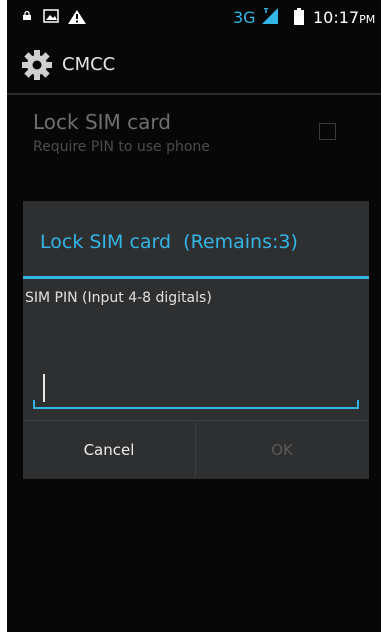  What do you see at coordinates (118, 298) in the screenshot?
I see `dialog-message: SIM PIN (Input 4-8 digitals)` at bounding box center [118, 298].